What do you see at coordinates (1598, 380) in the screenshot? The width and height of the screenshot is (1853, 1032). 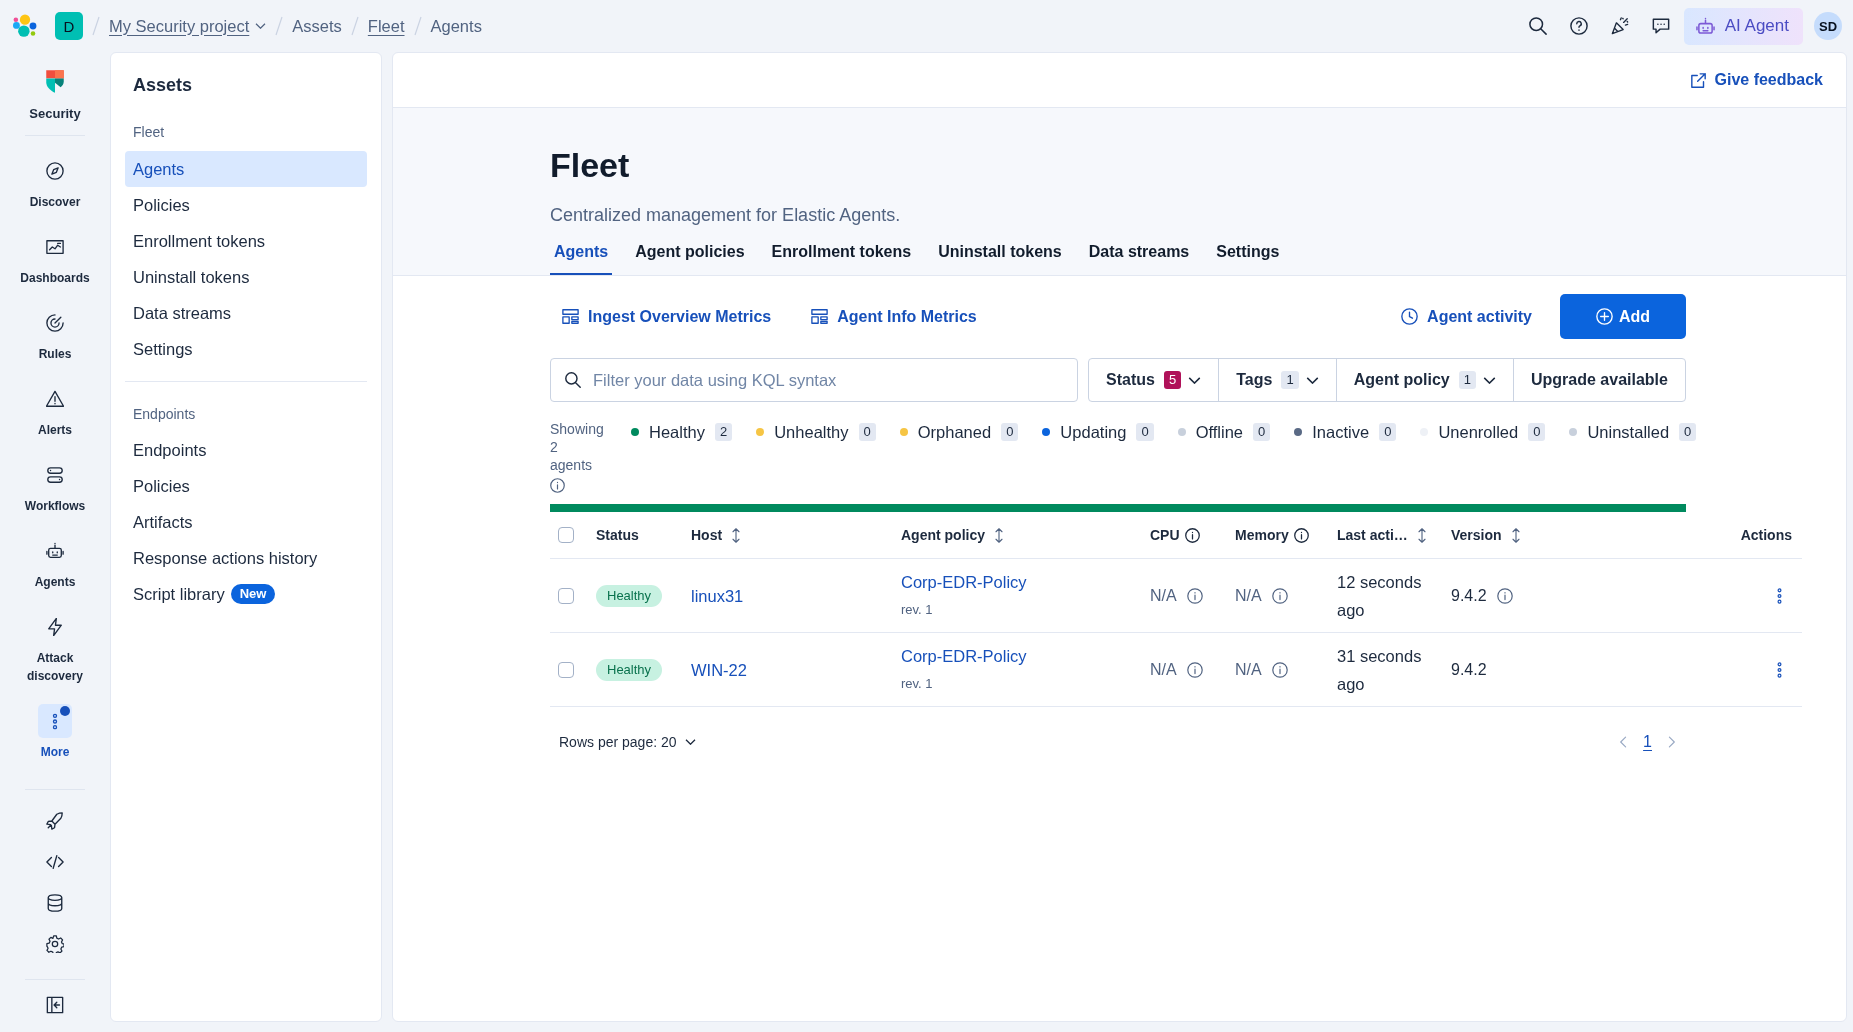 I see `upgrade-available-filter: Upgrade available` at bounding box center [1598, 380].